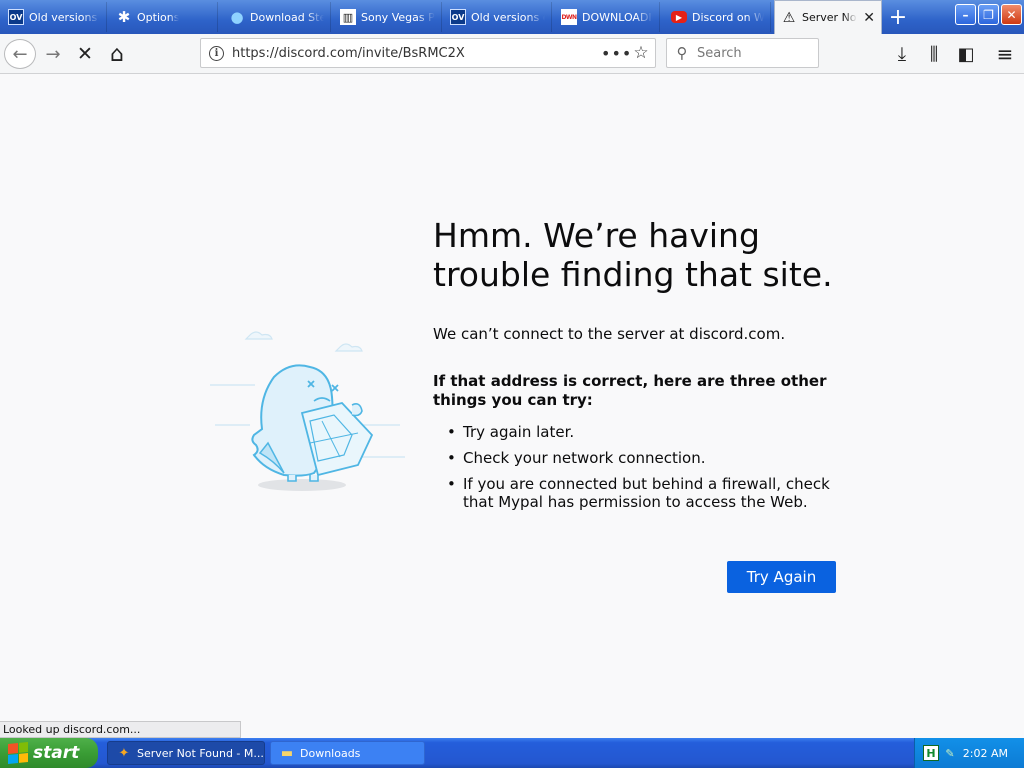 The height and width of the screenshot is (768, 1024). What do you see at coordinates (287, 17) in the screenshot?
I see `tab-label: Download Steam` at bounding box center [287, 17].